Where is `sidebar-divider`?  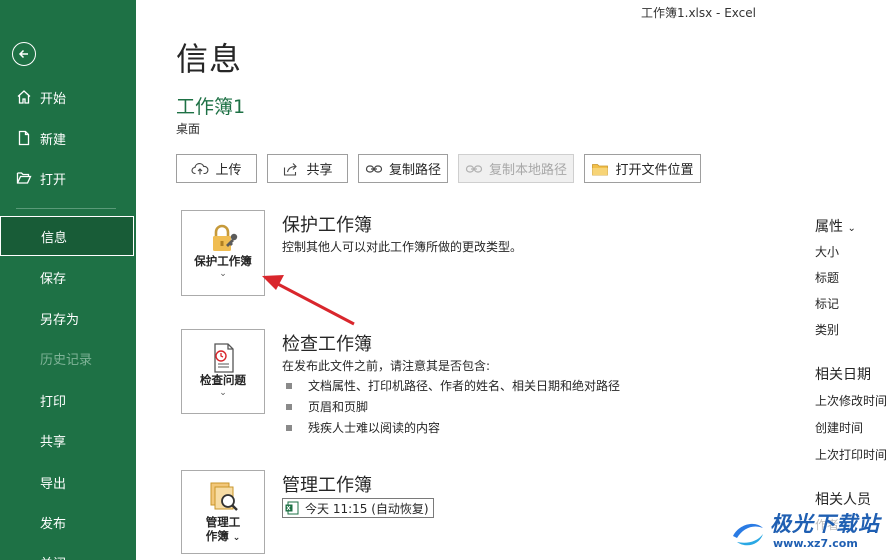 sidebar-divider is located at coordinates (66, 208).